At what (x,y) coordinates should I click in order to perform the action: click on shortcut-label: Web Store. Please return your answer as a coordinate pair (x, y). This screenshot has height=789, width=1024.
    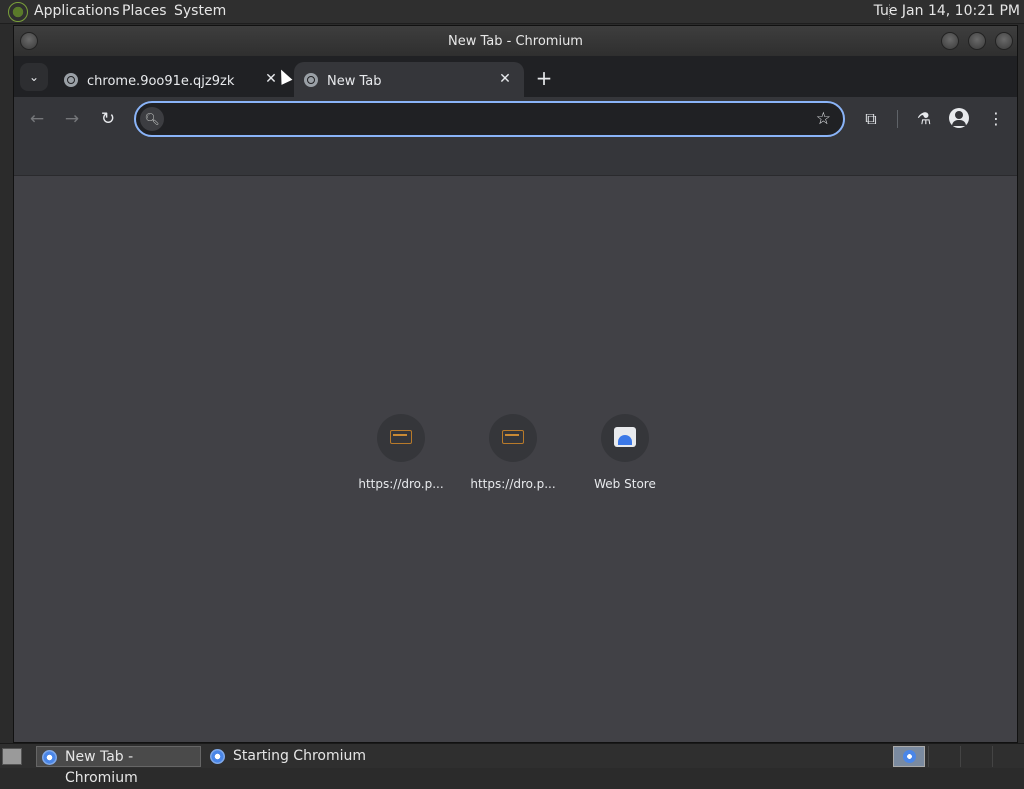
    Looking at the image, I should click on (625, 484).